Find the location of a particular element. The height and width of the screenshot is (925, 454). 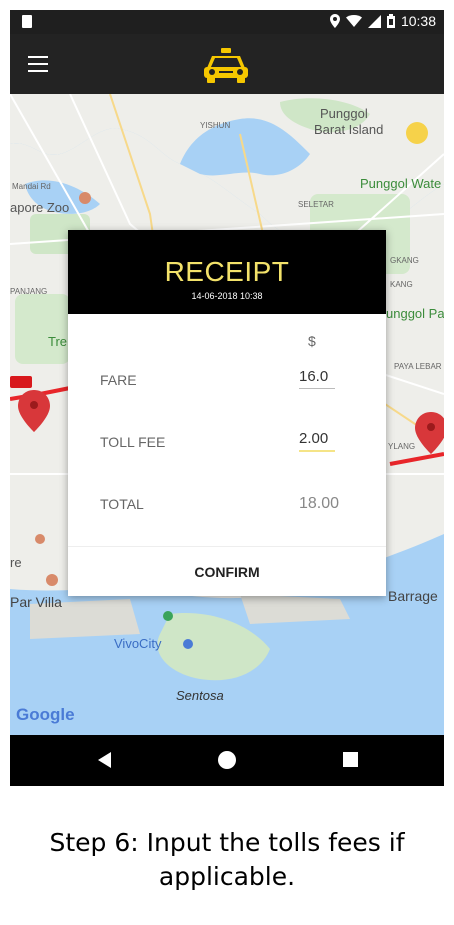

map-label-paya-lebar: PAYA LEBAR is located at coordinates (418, 366).